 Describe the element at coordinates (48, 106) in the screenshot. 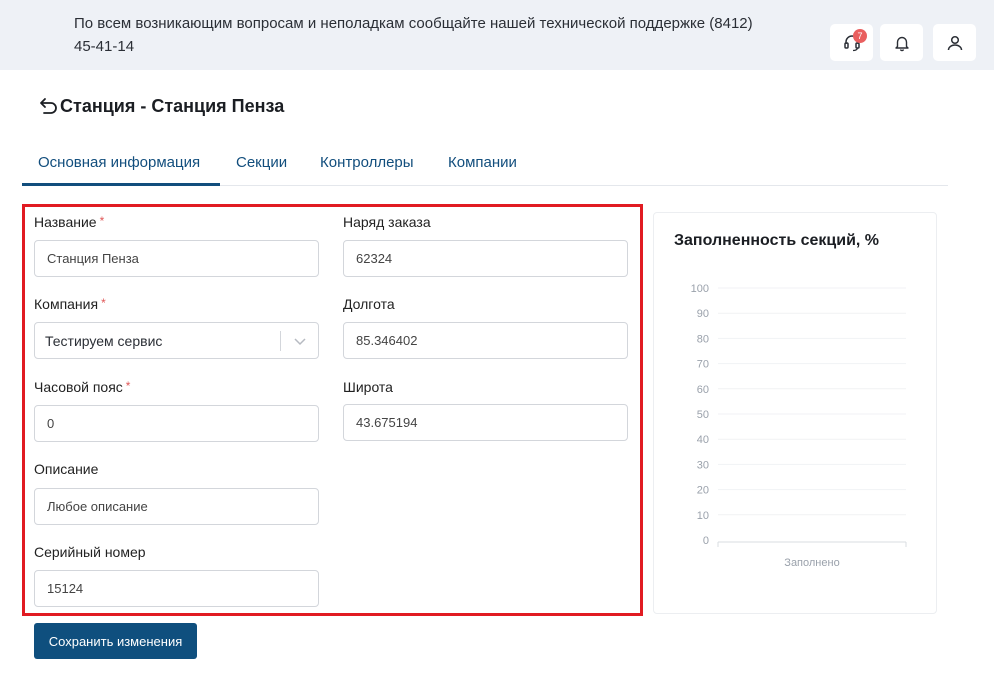

I see `back-arrow-icon` at that location.